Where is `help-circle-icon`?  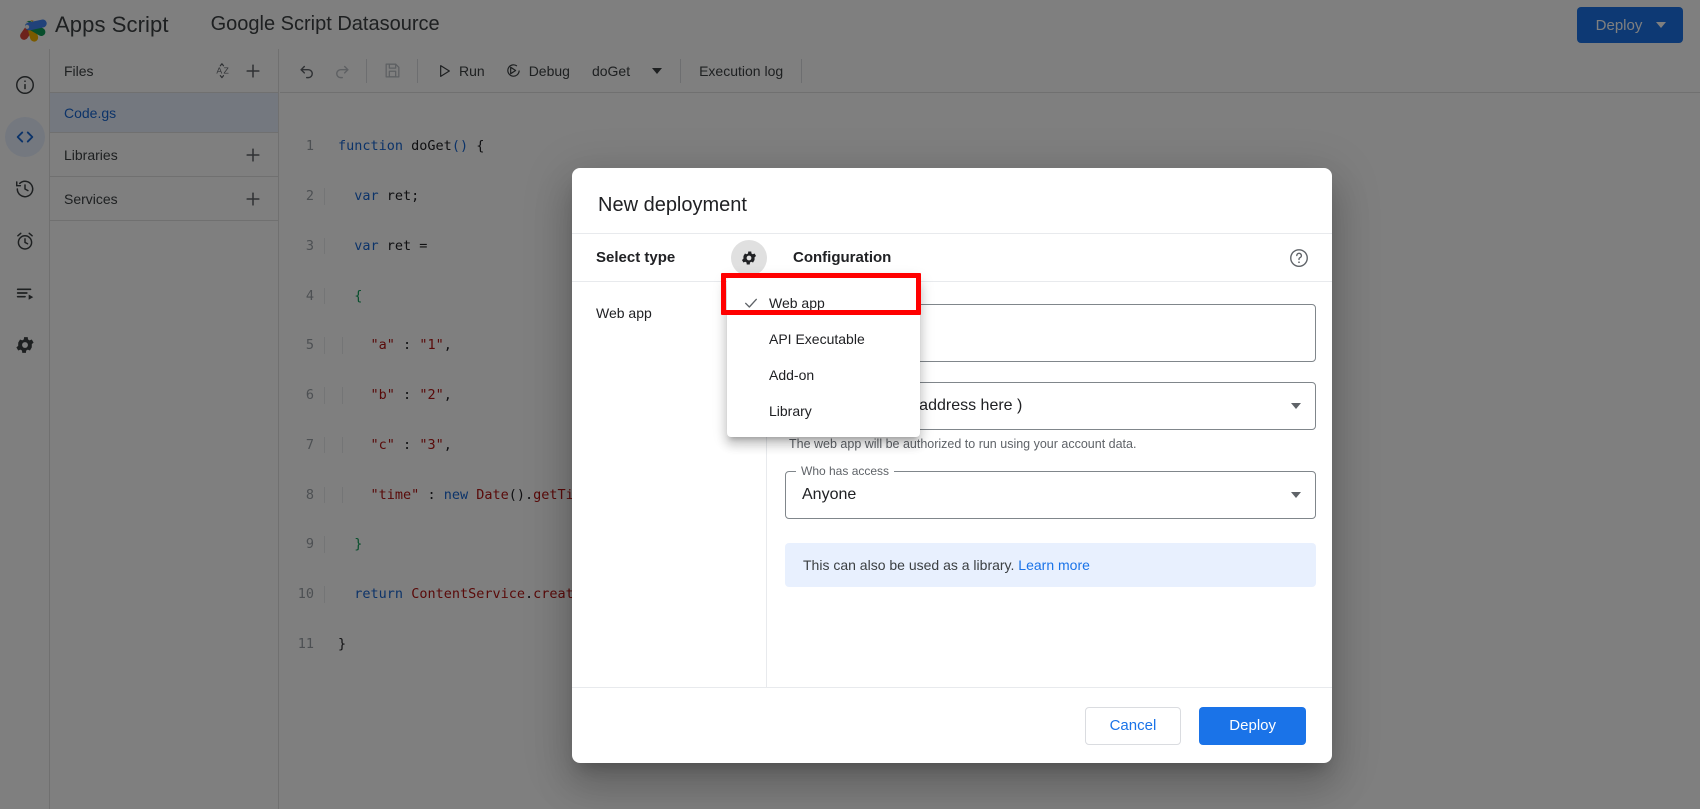
help-circle-icon is located at coordinates (1299, 257).